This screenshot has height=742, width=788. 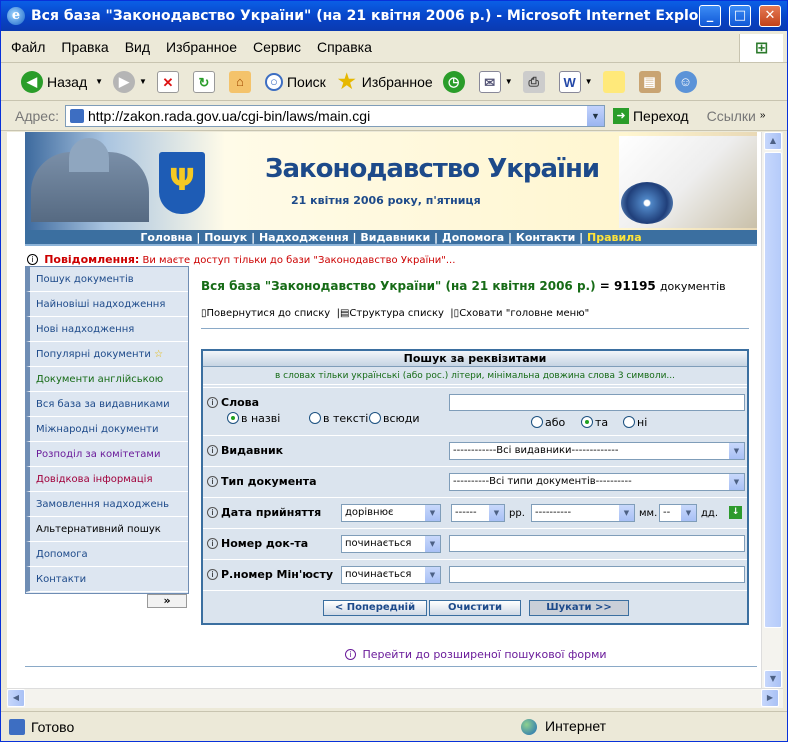 I want to click on scope-title-radio: в назві, so click(x=253, y=418).